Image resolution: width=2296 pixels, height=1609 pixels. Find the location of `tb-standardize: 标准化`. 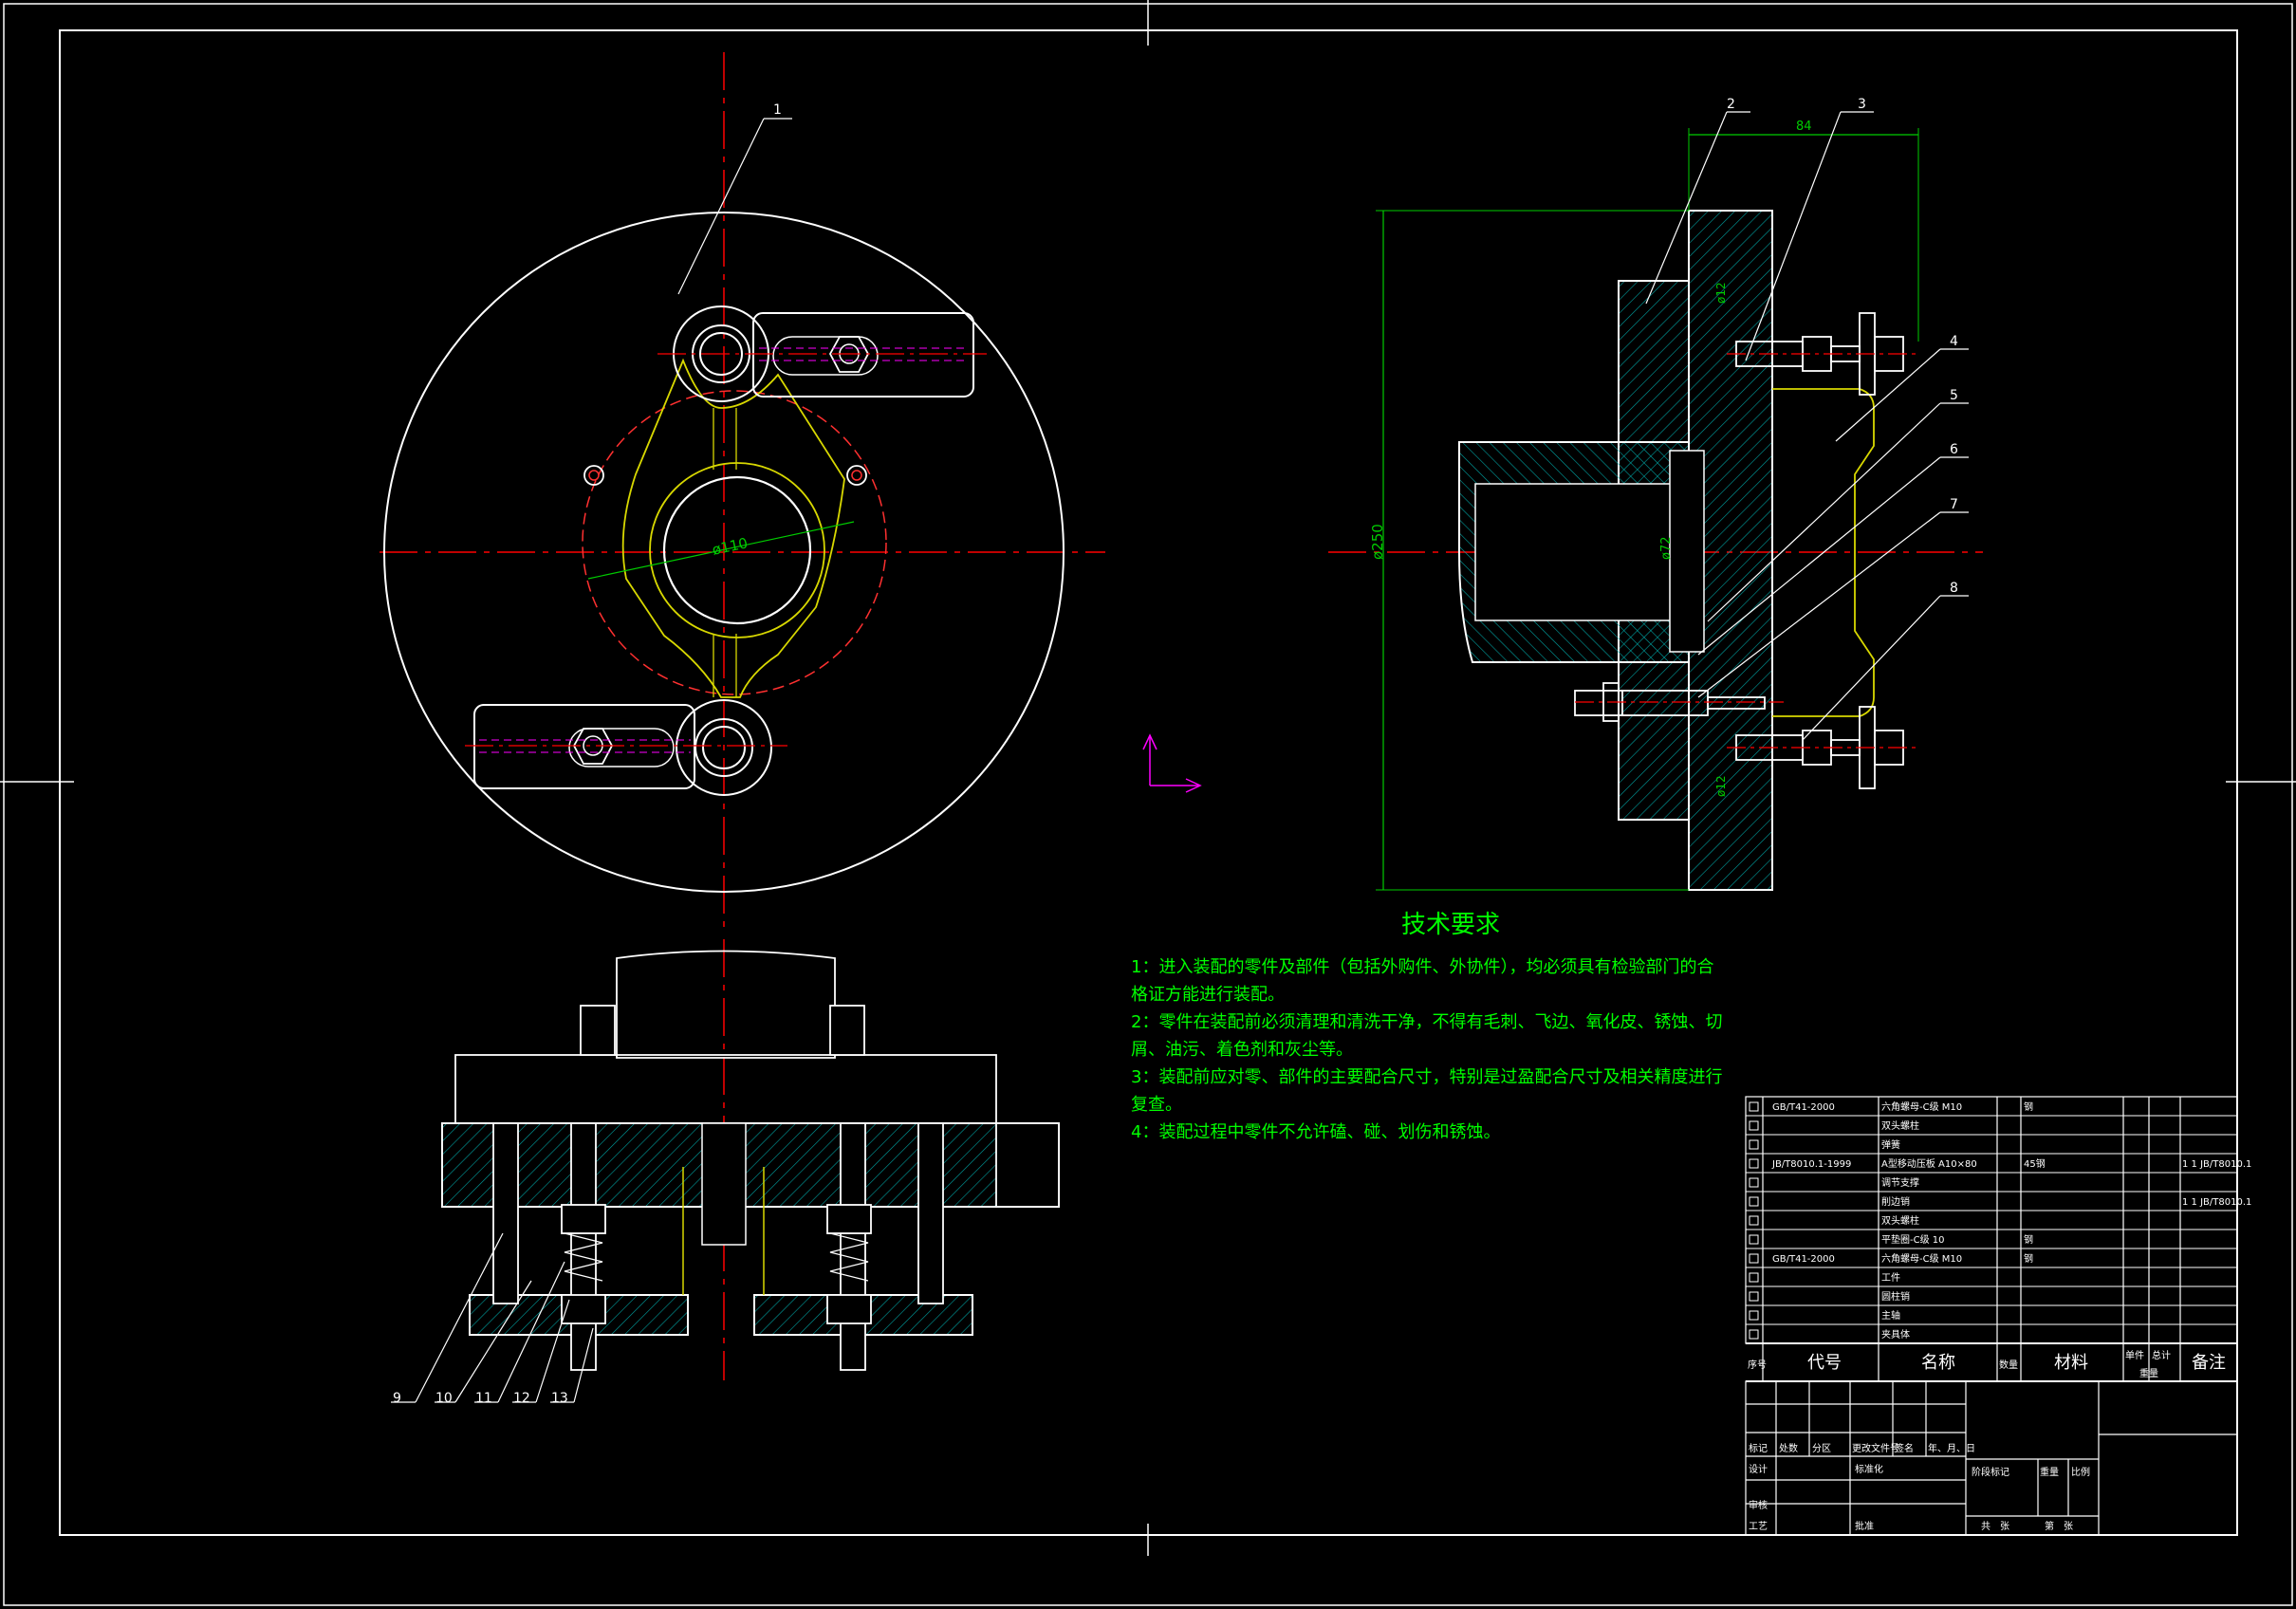

tb-standardize: 标准化 is located at coordinates (1869, 1469).